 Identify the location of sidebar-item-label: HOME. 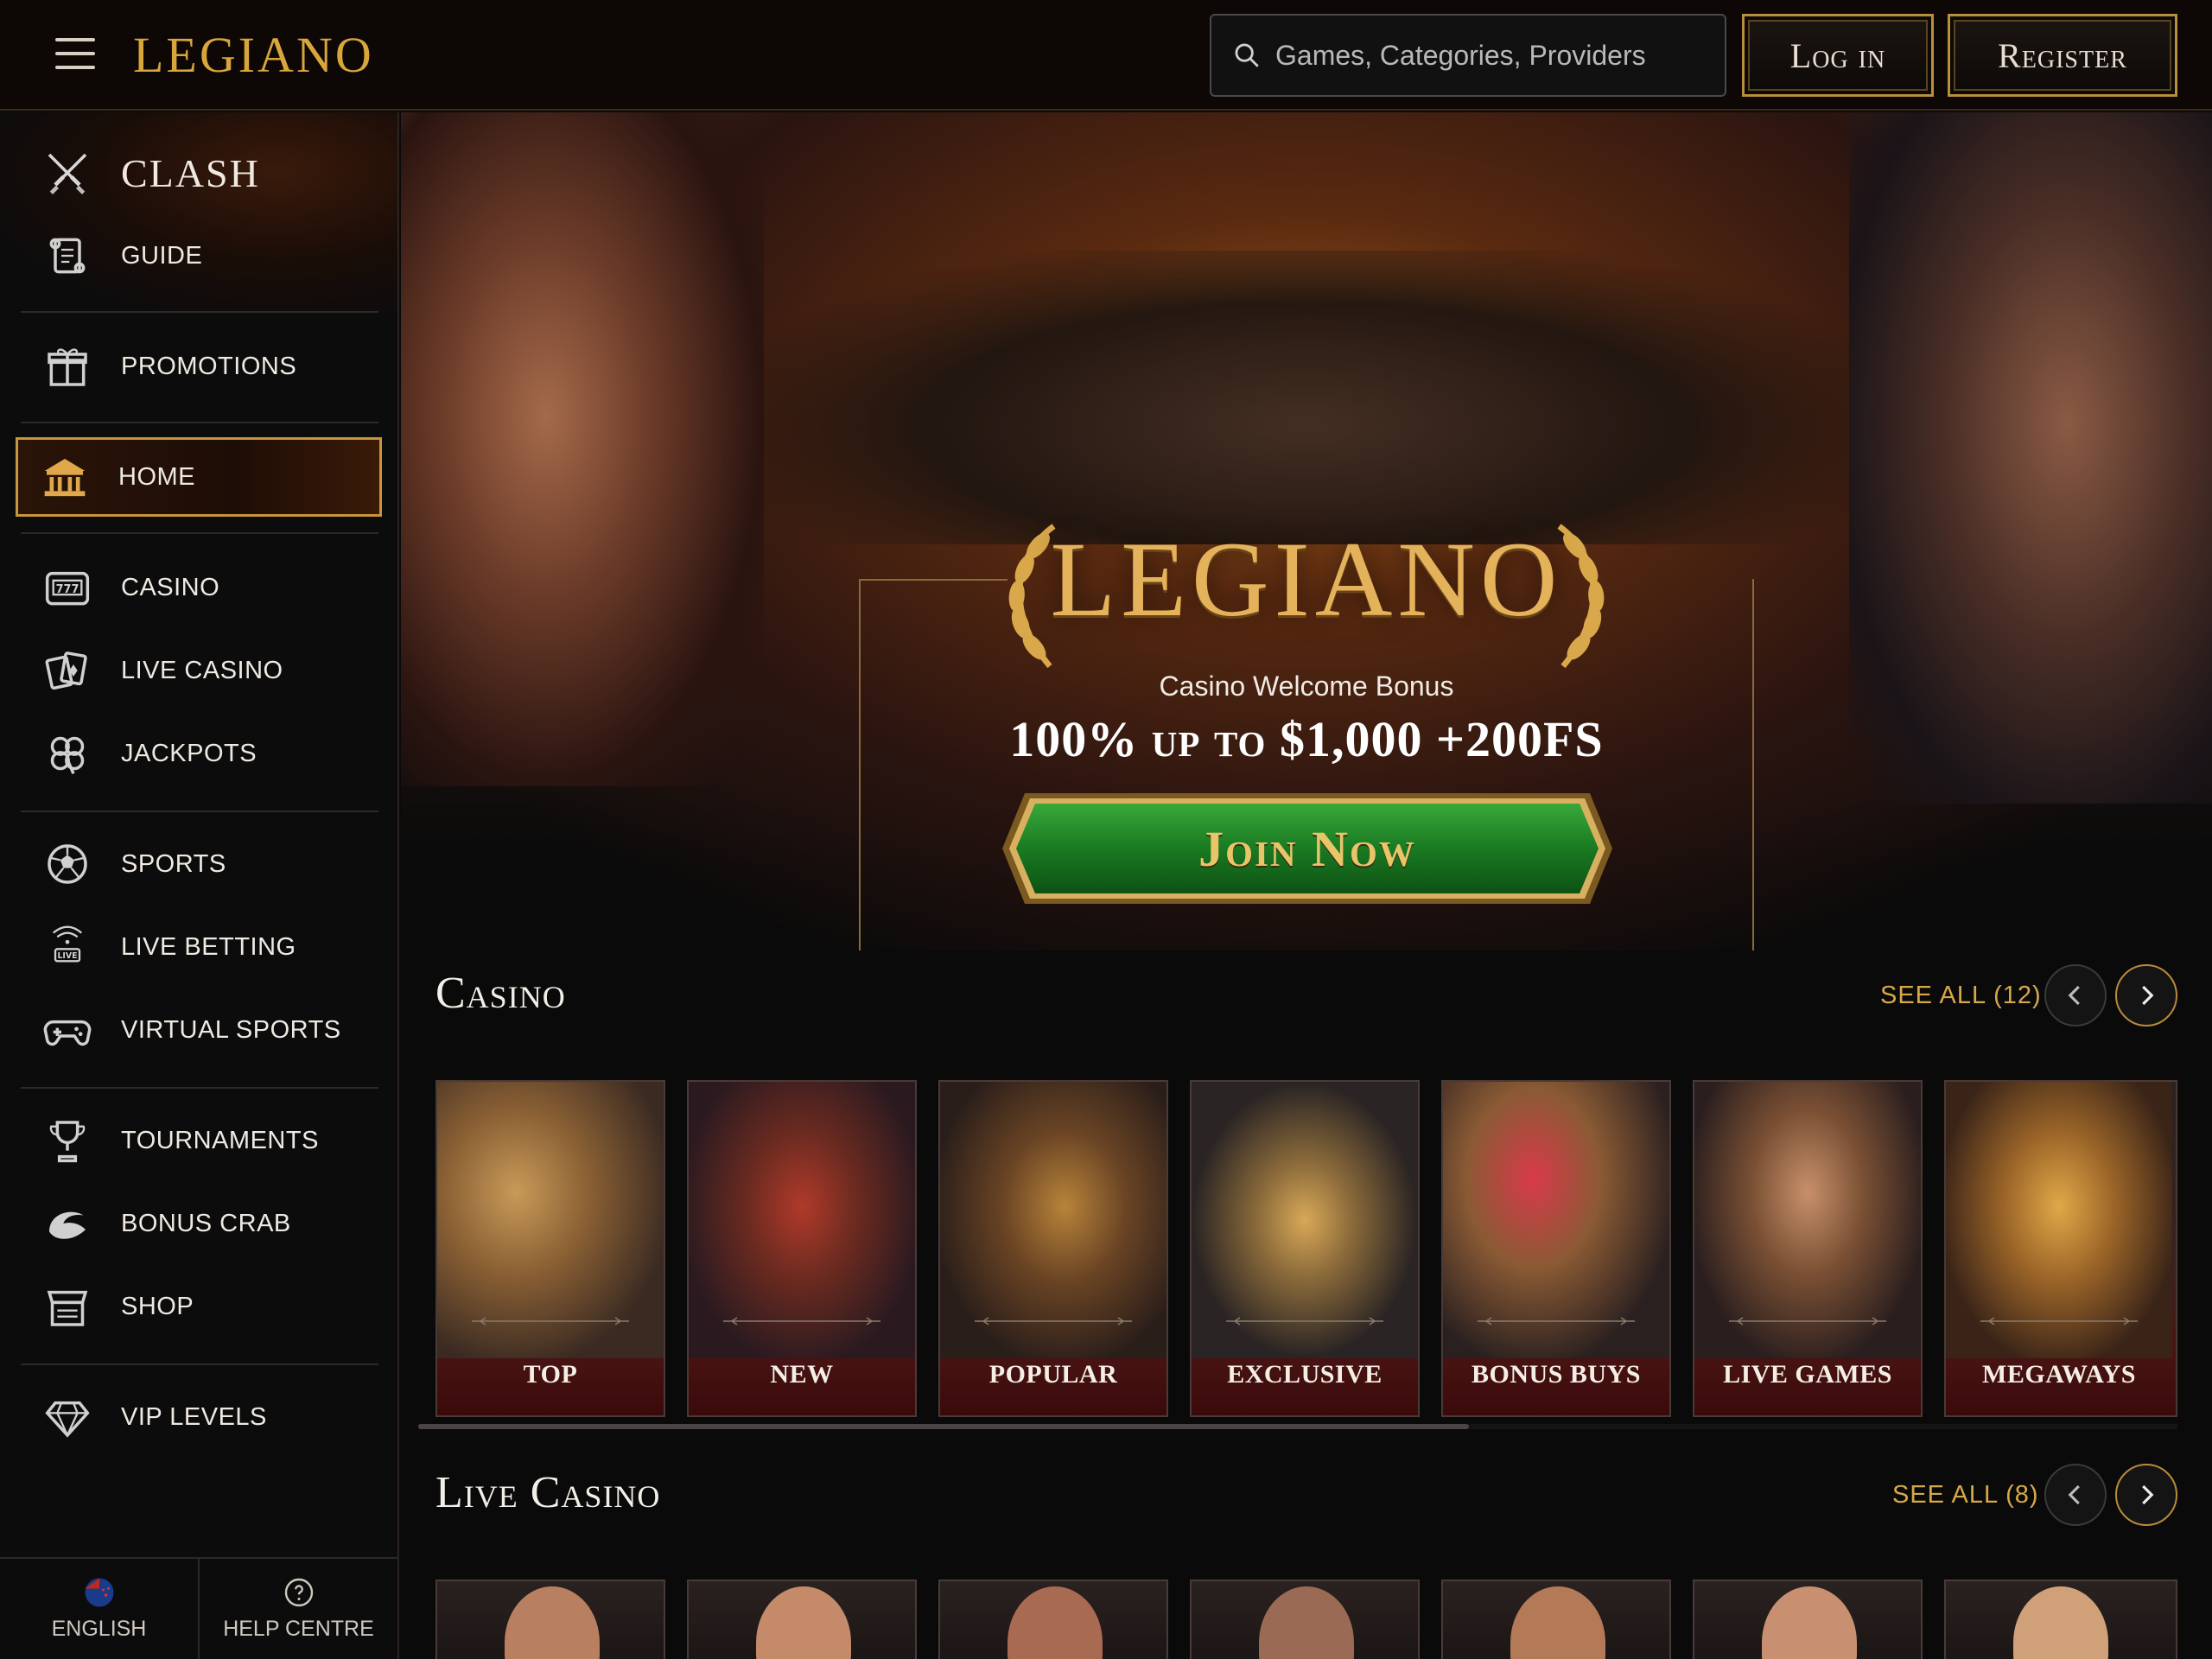
(156, 477).